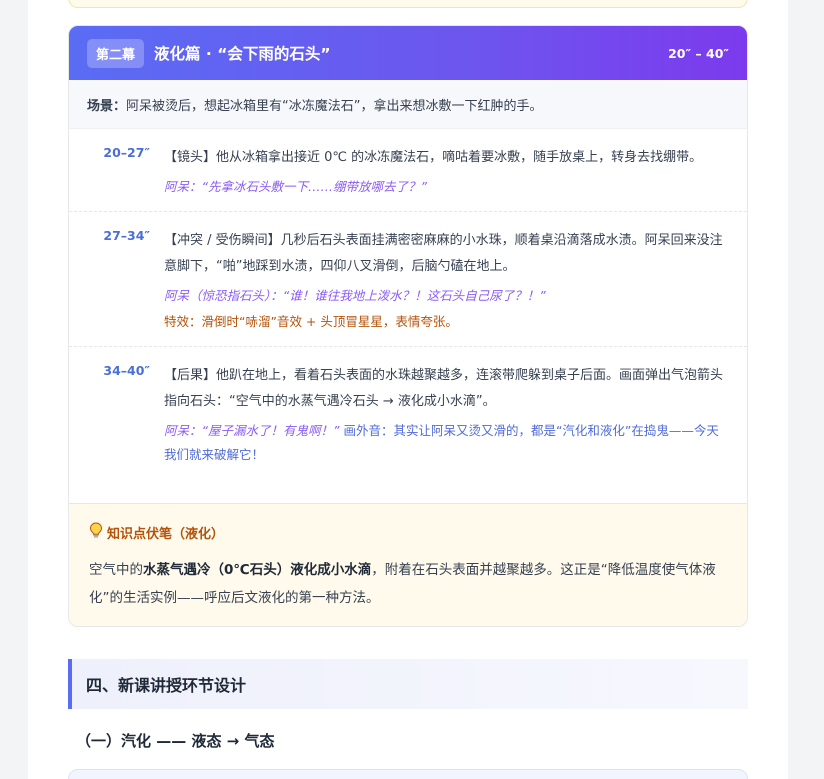 Image resolution: width=824 pixels, height=779 pixels. What do you see at coordinates (175, 741) in the screenshot?
I see `subsection-heading: （一）汽化 —— 液态 → 气态` at bounding box center [175, 741].